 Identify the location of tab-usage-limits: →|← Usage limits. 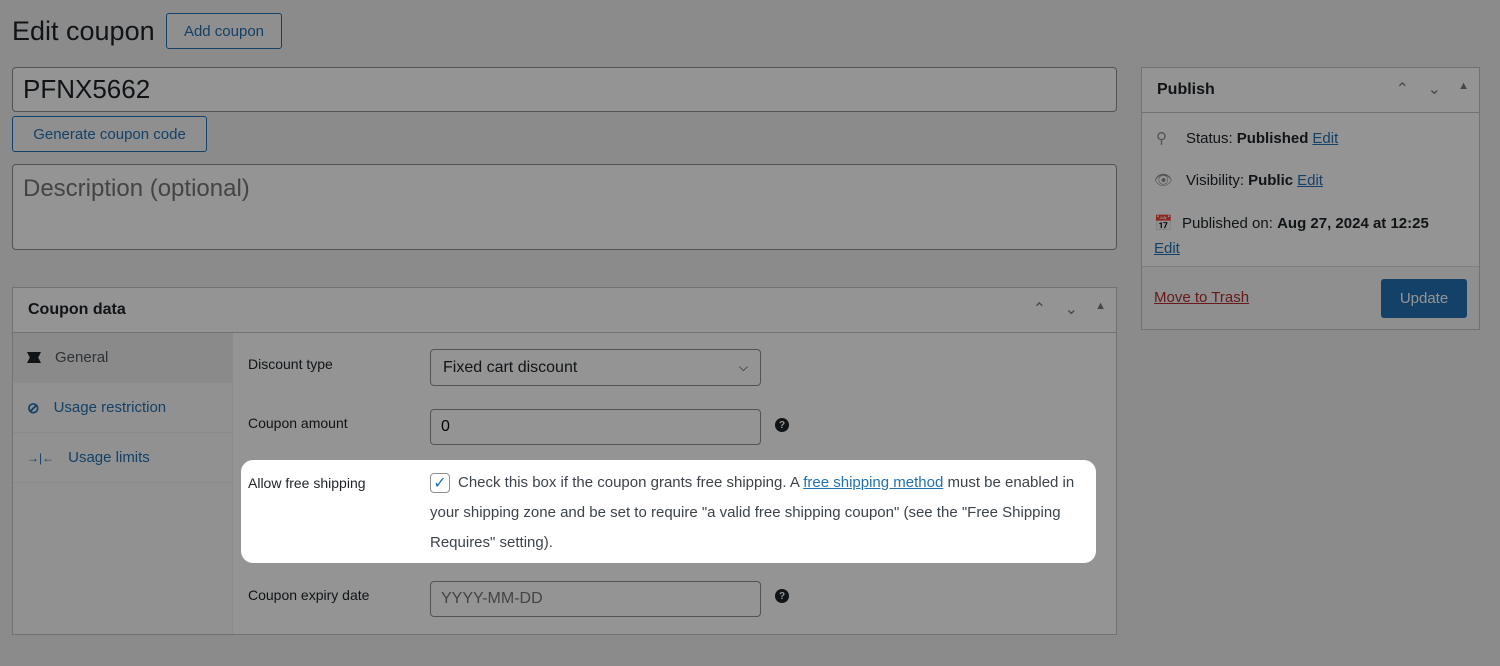
(122, 458).